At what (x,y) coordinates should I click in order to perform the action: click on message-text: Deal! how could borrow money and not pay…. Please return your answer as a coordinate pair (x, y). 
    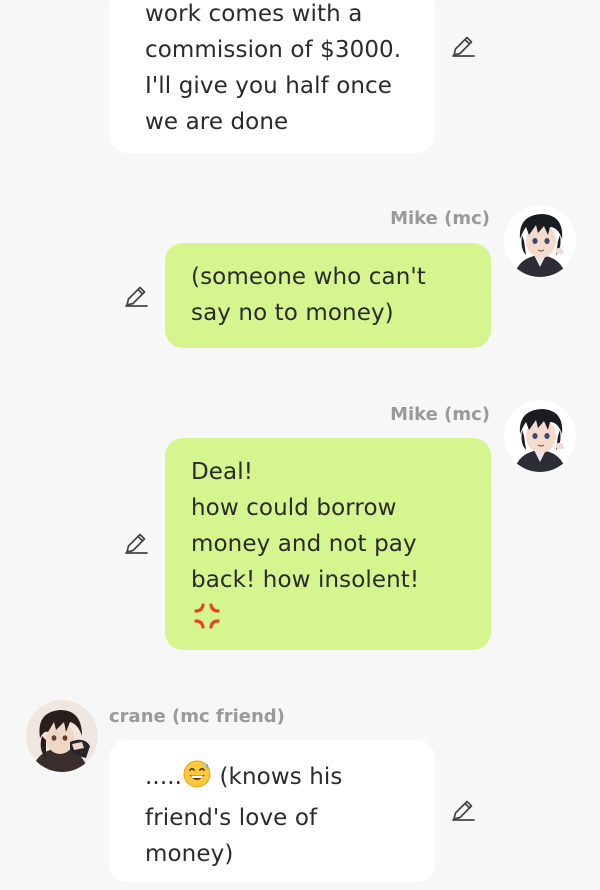
    Looking at the image, I should click on (305, 526).